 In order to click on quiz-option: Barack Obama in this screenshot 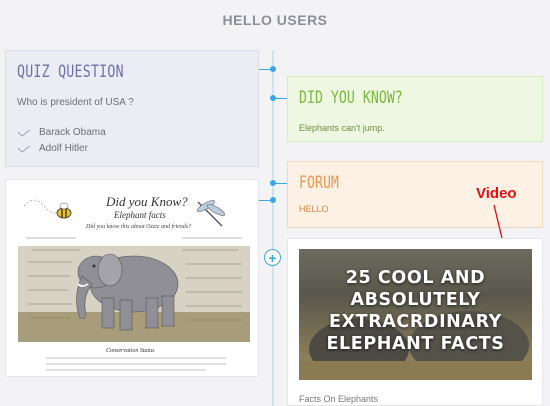, I will do `click(61, 132)`.